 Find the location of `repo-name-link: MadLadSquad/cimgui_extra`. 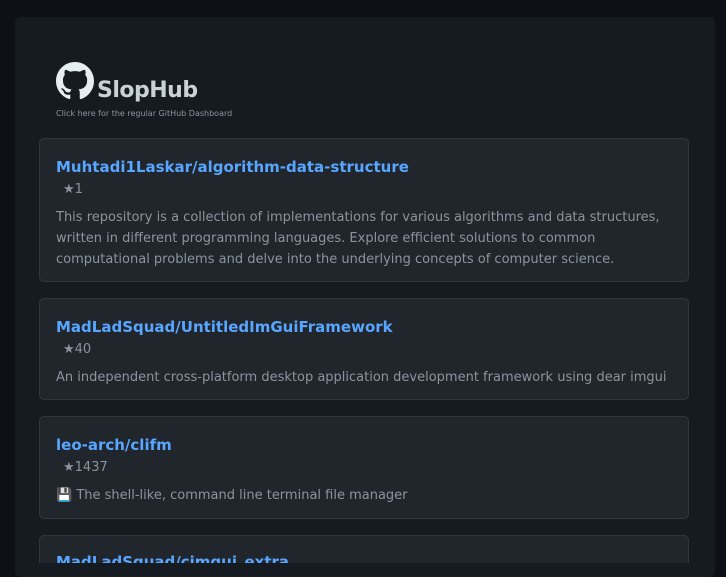

repo-name-link: MadLadSquad/cimgui_extra is located at coordinates (172, 558).